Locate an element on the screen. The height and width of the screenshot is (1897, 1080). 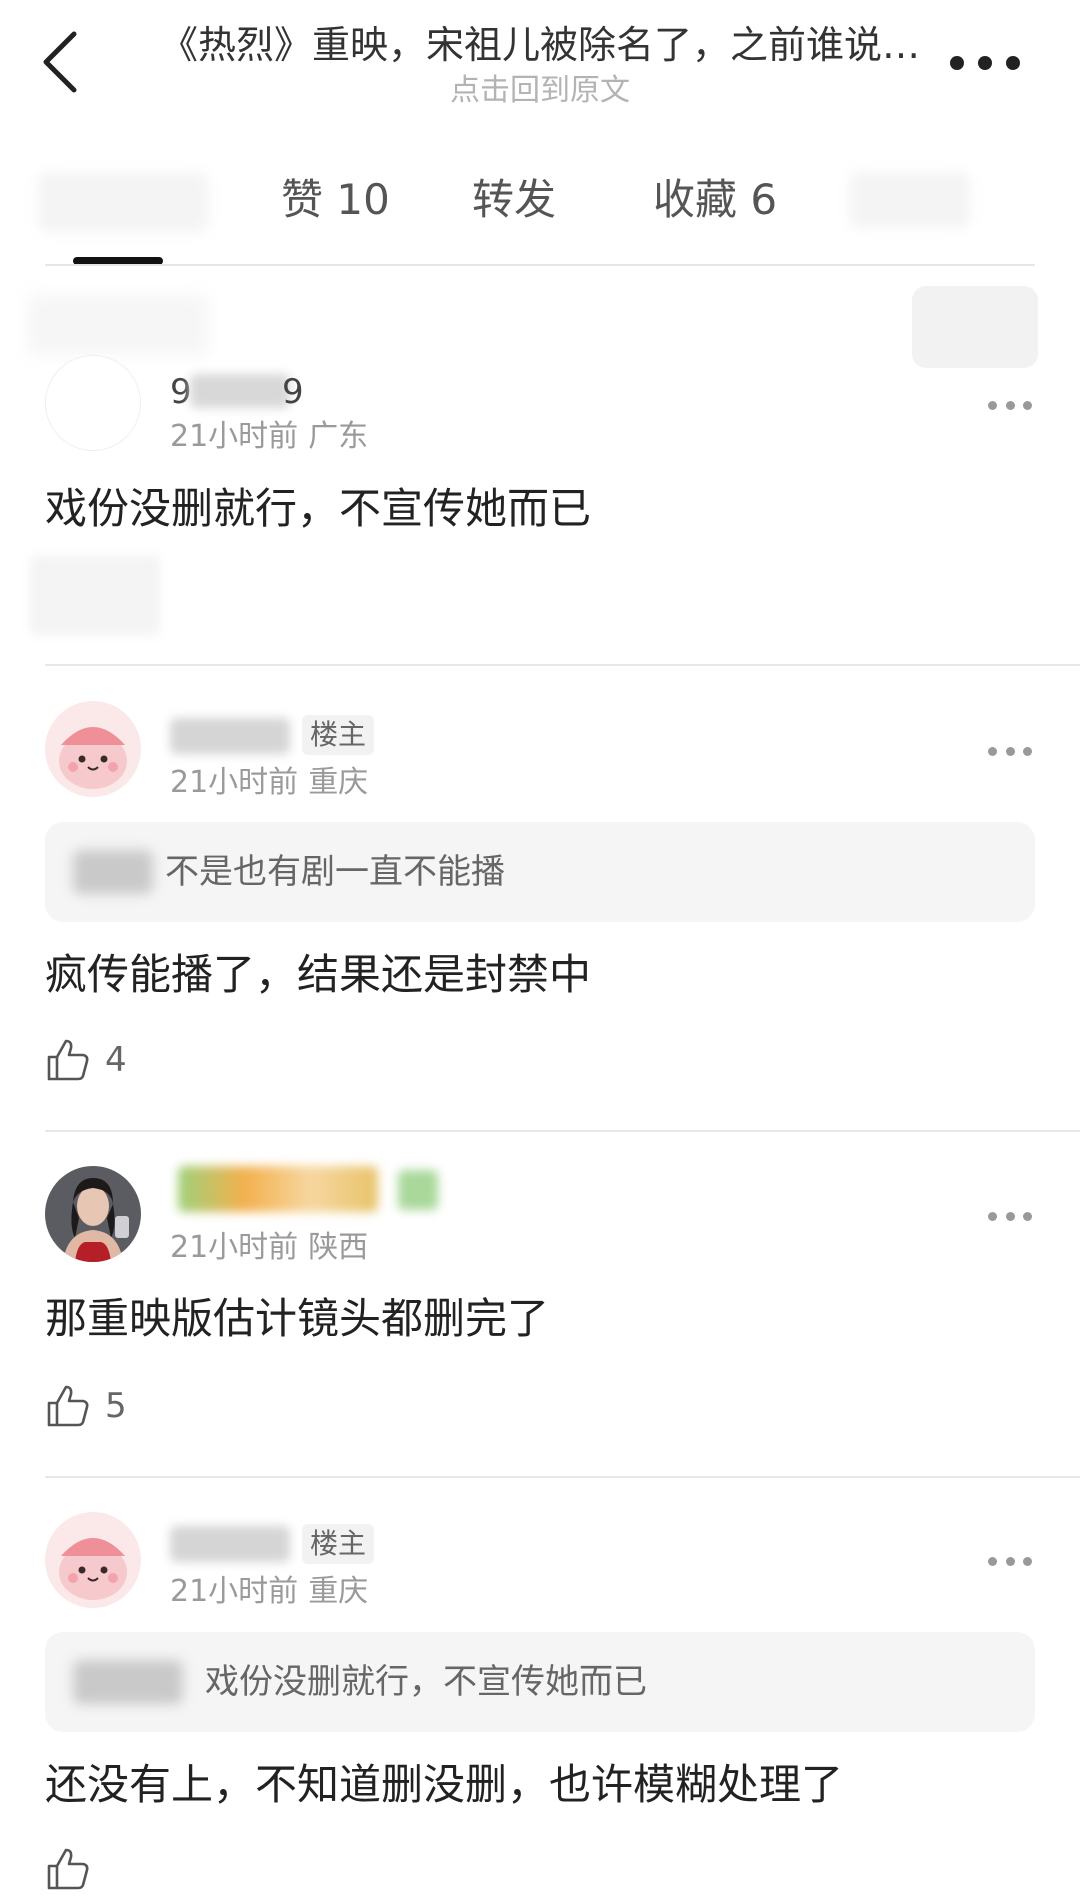
back-arrow-icon is located at coordinates (60, 62).